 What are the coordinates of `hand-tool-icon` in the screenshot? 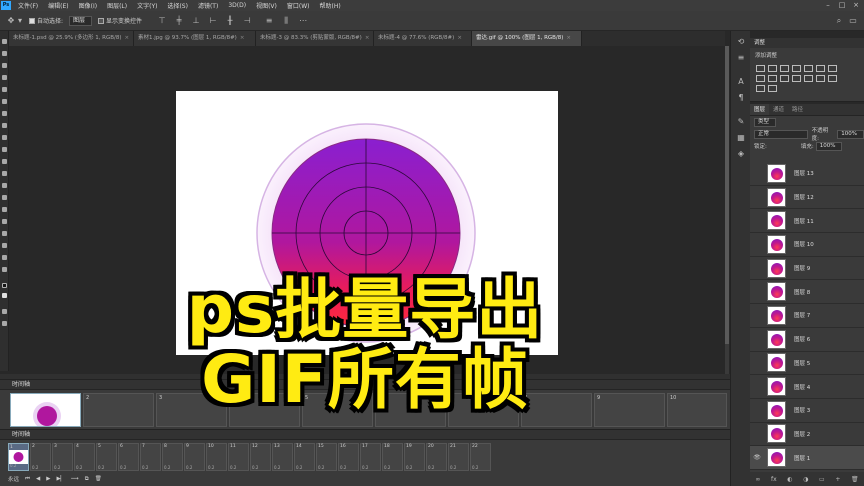 It's located at (4, 257).